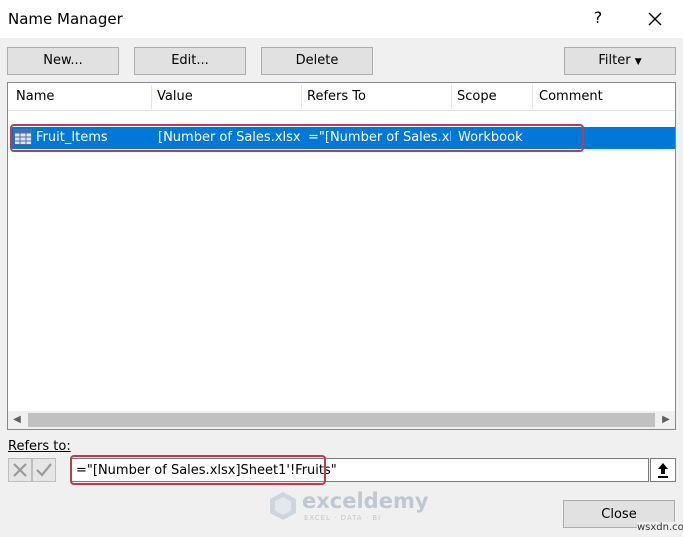  I want to click on scrollbar-thumb, so click(341, 420).